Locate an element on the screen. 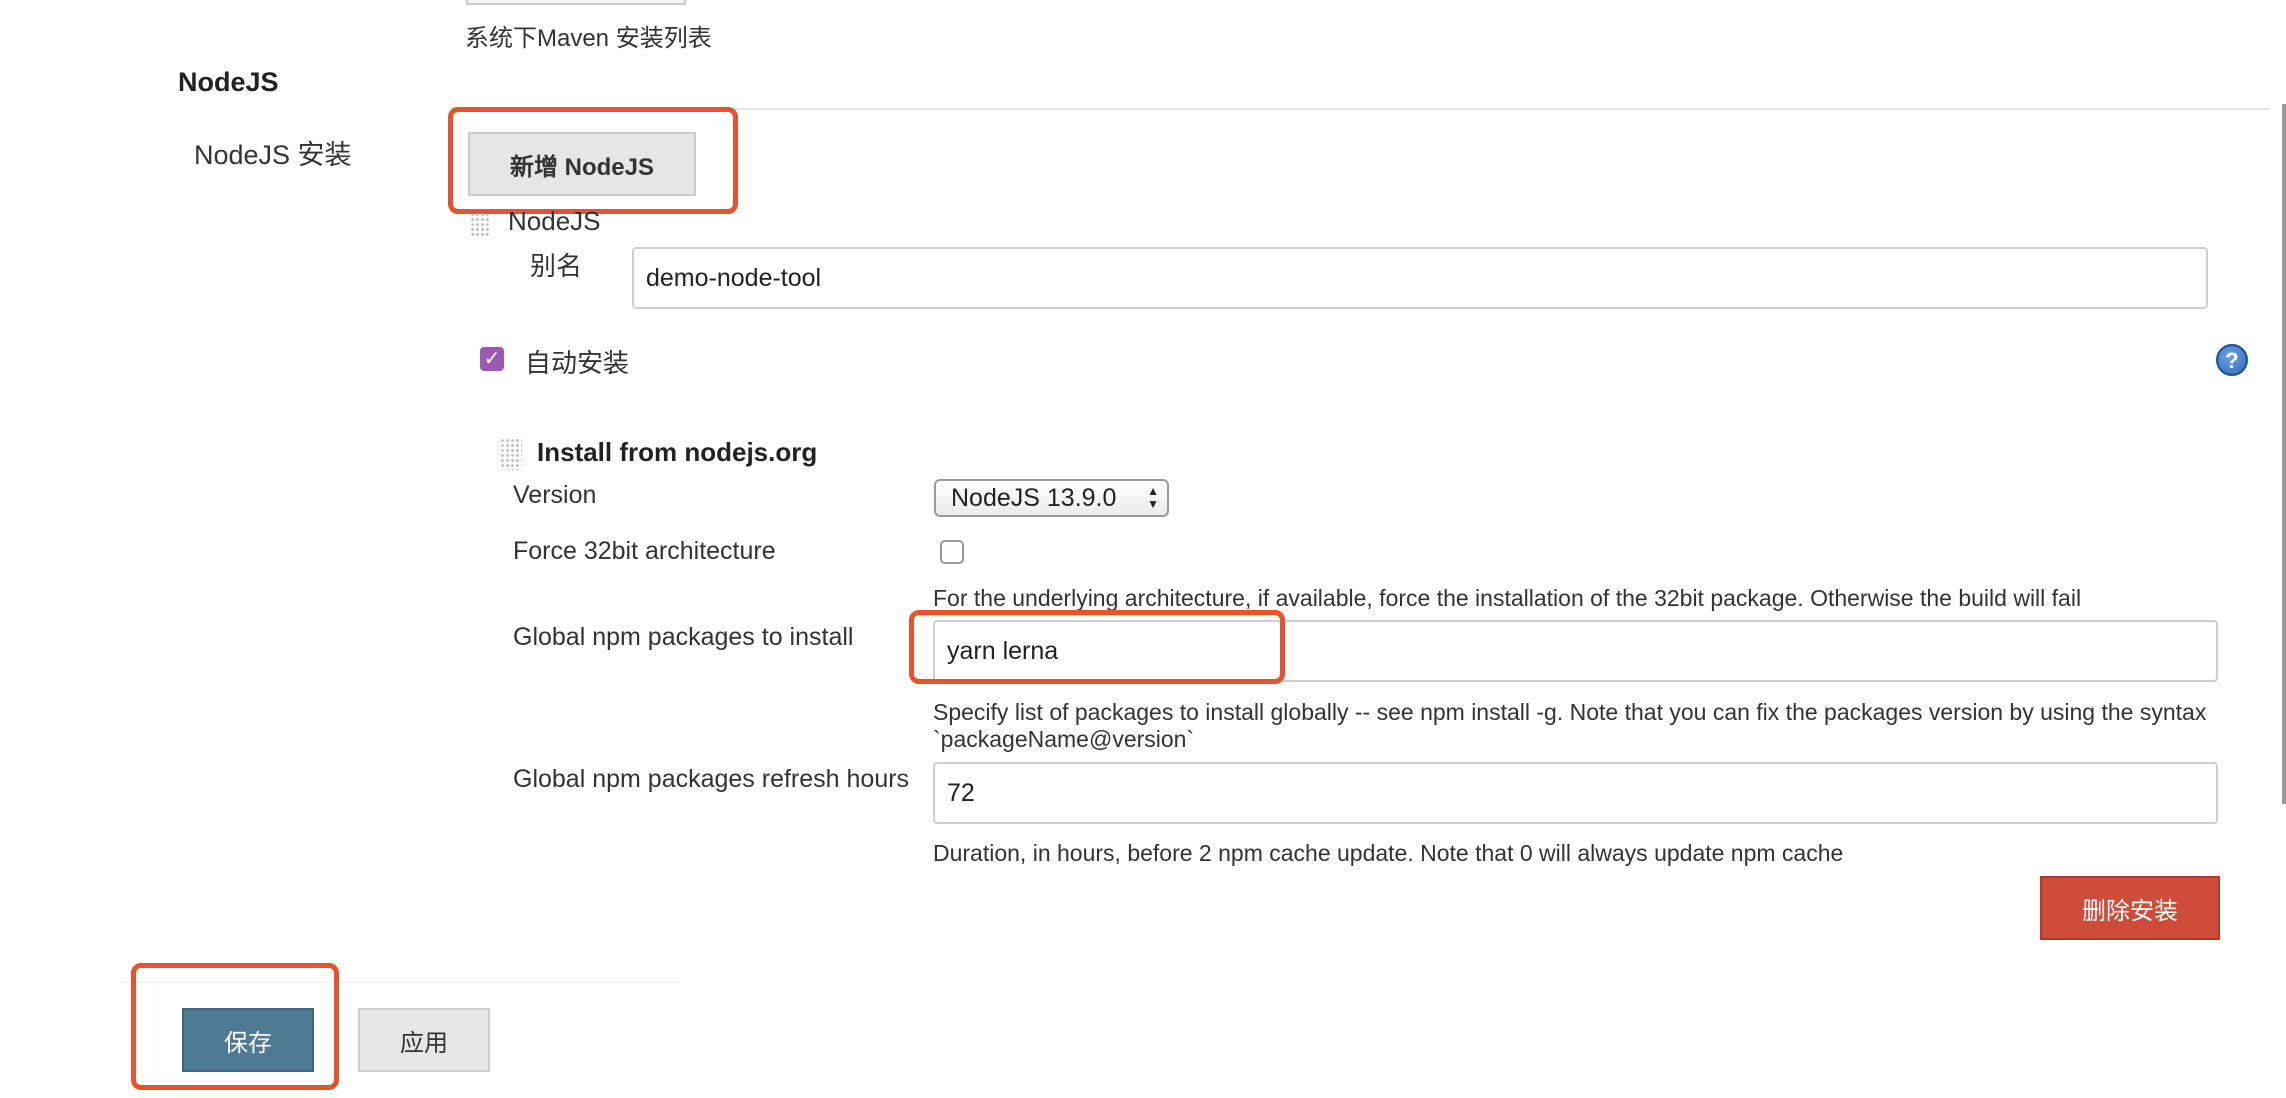 The height and width of the screenshot is (1098, 2286). scrollbar is located at coordinates (2284, 454).